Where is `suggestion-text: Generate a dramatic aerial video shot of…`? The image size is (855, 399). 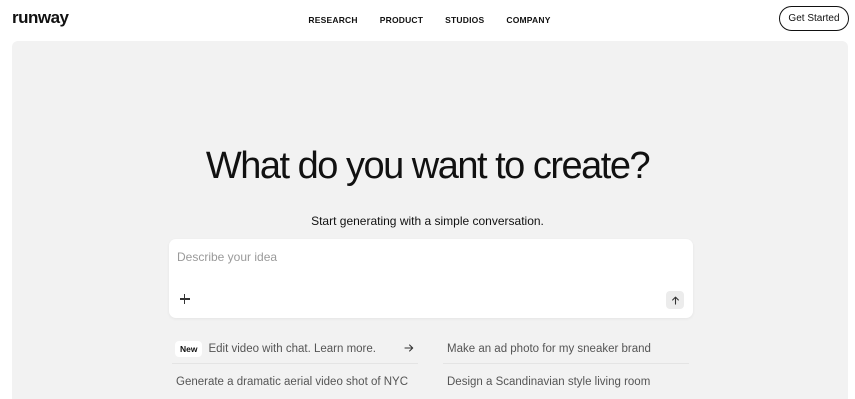 suggestion-text: Generate a dramatic aerial video shot of… is located at coordinates (292, 382).